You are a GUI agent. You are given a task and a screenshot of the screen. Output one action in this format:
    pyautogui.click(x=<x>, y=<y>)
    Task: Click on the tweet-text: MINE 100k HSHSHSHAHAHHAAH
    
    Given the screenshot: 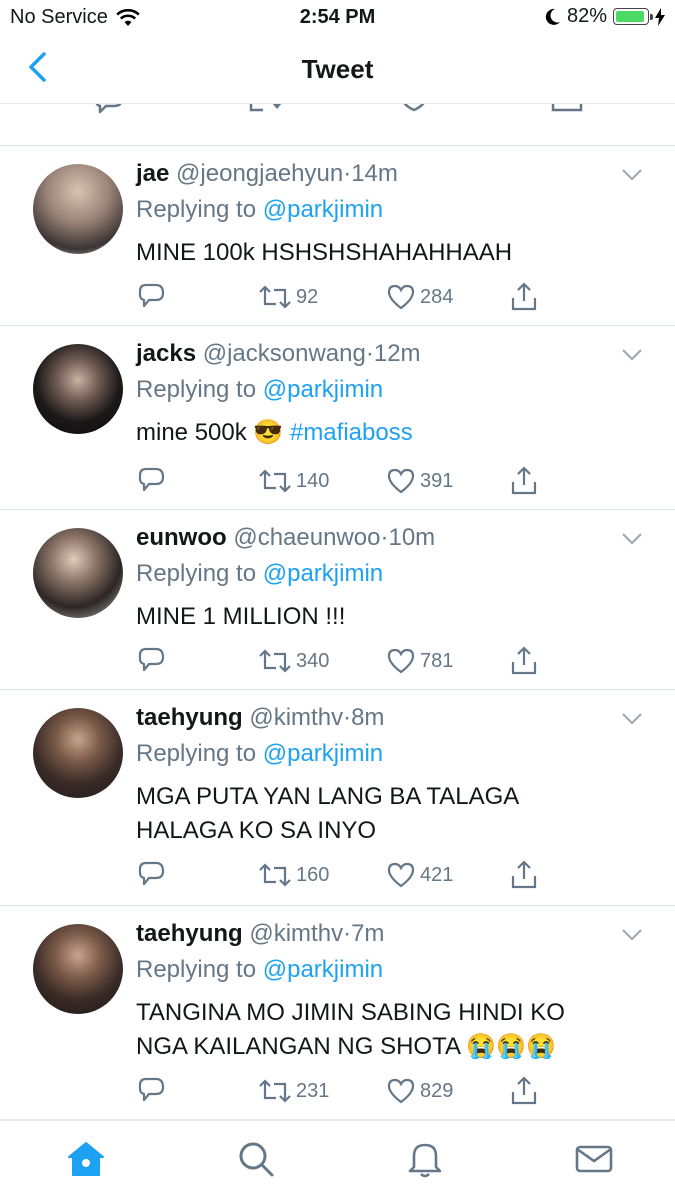 What is the action you would take?
    pyautogui.click(x=324, y=252)
    